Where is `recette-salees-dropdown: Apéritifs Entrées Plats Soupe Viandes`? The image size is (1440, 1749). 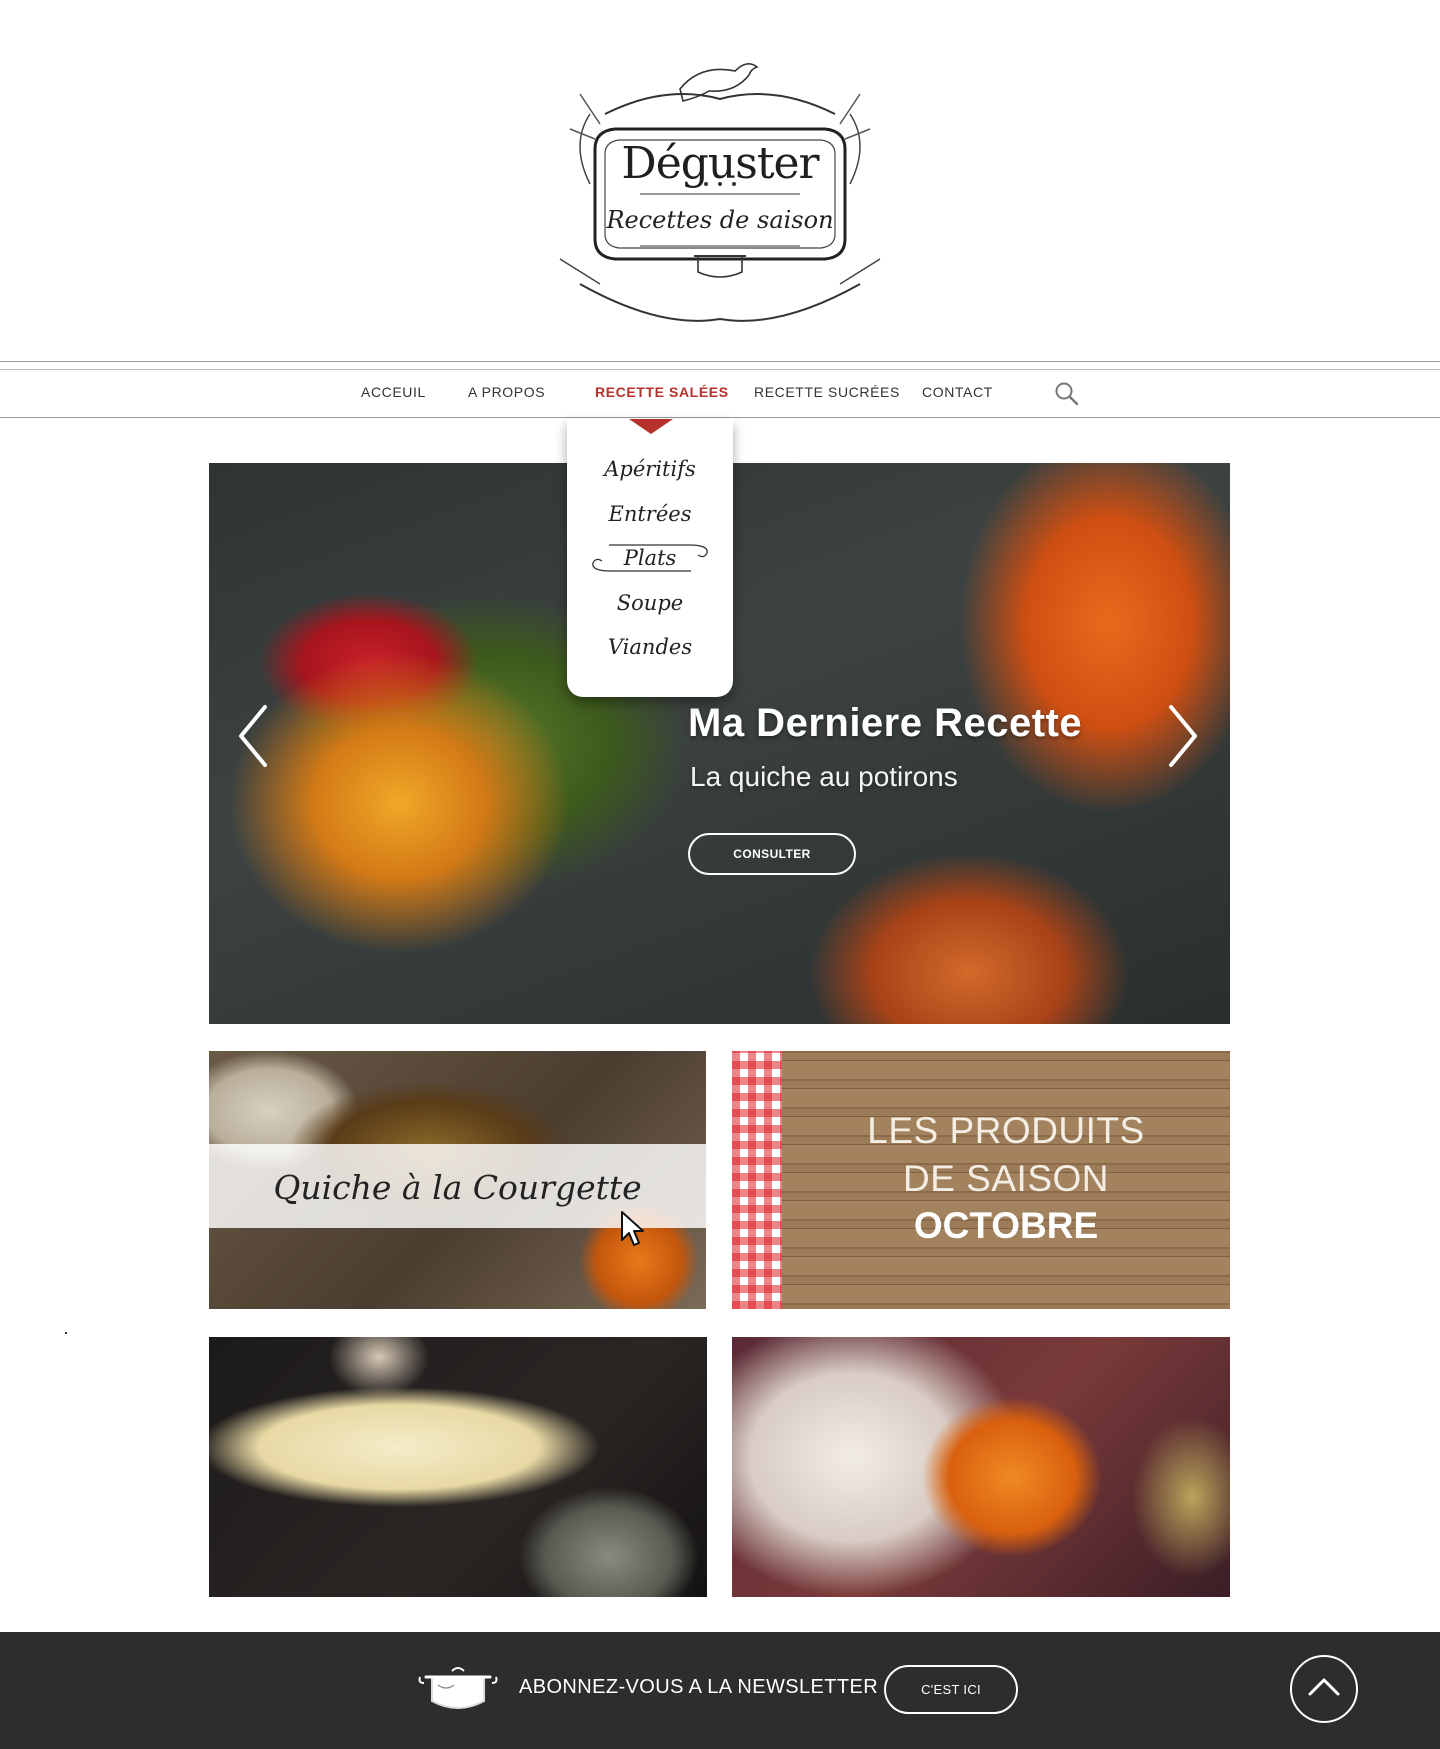
recette-salees-dropdown: Apéritifs Entrées Plats Soupe Viandes is located at coordinates (650, 558).